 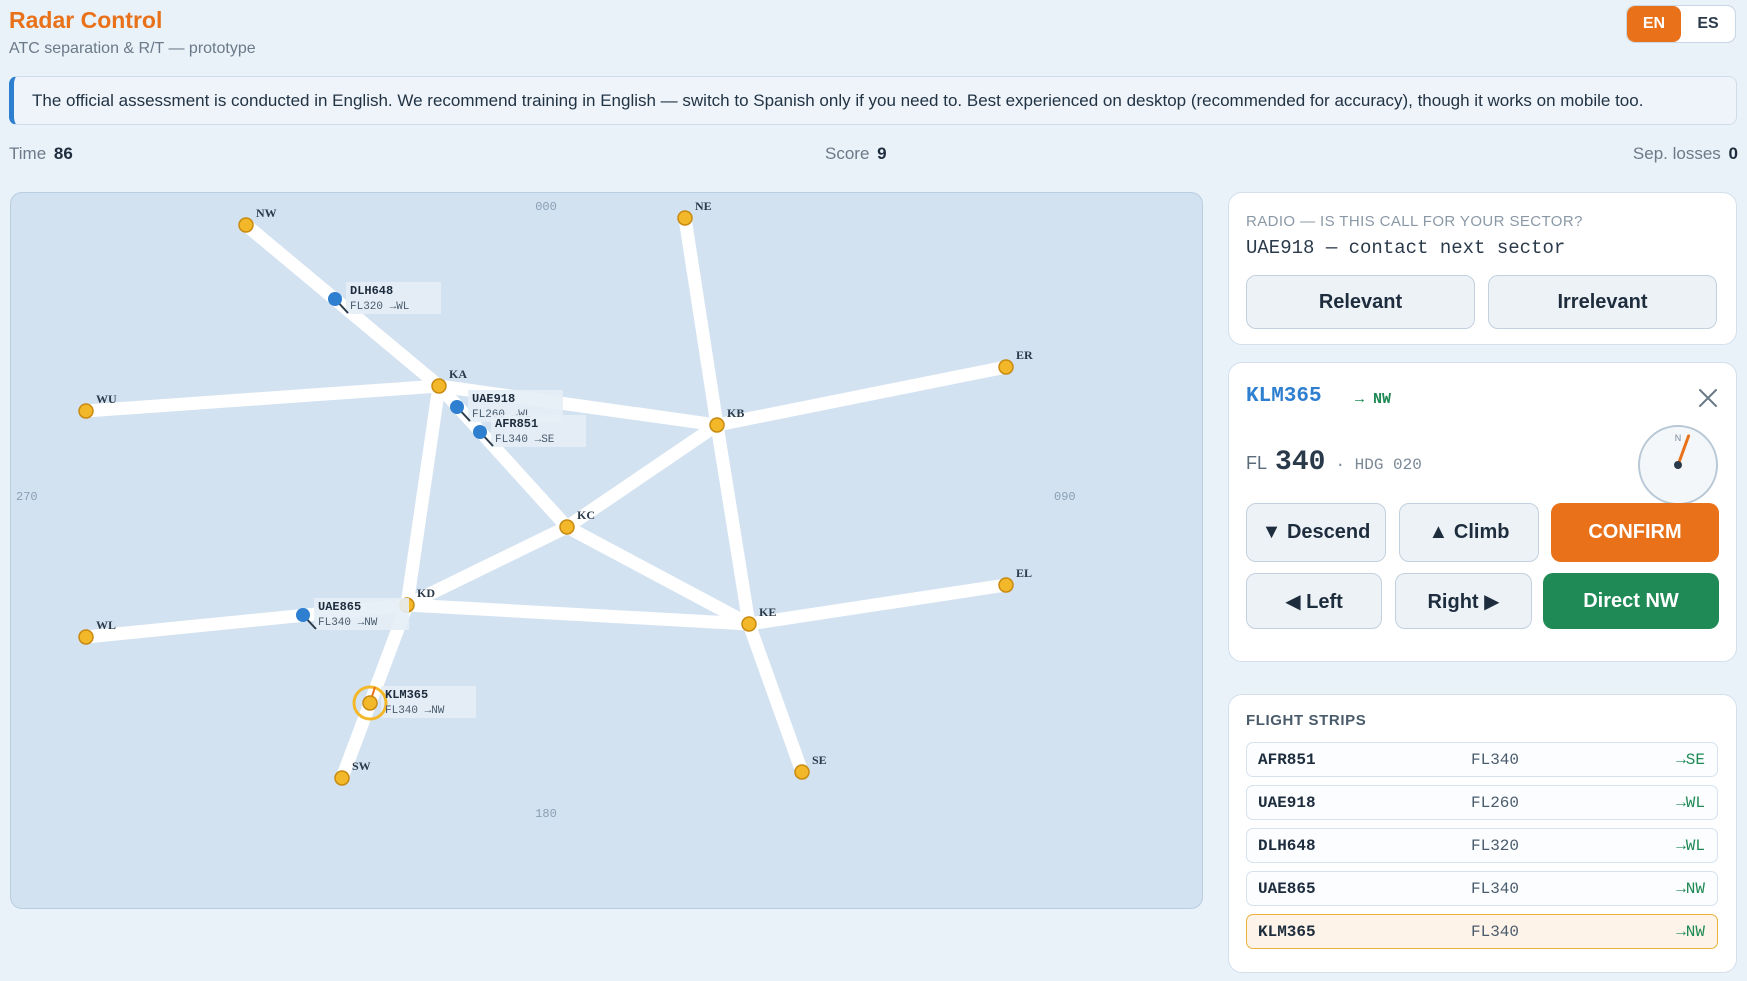 What do you see at coordinates (132, 48) in the screenshot?
I see `app-subtitle: ATC separation & R/T — prototype` at bounding box center [132, 48].